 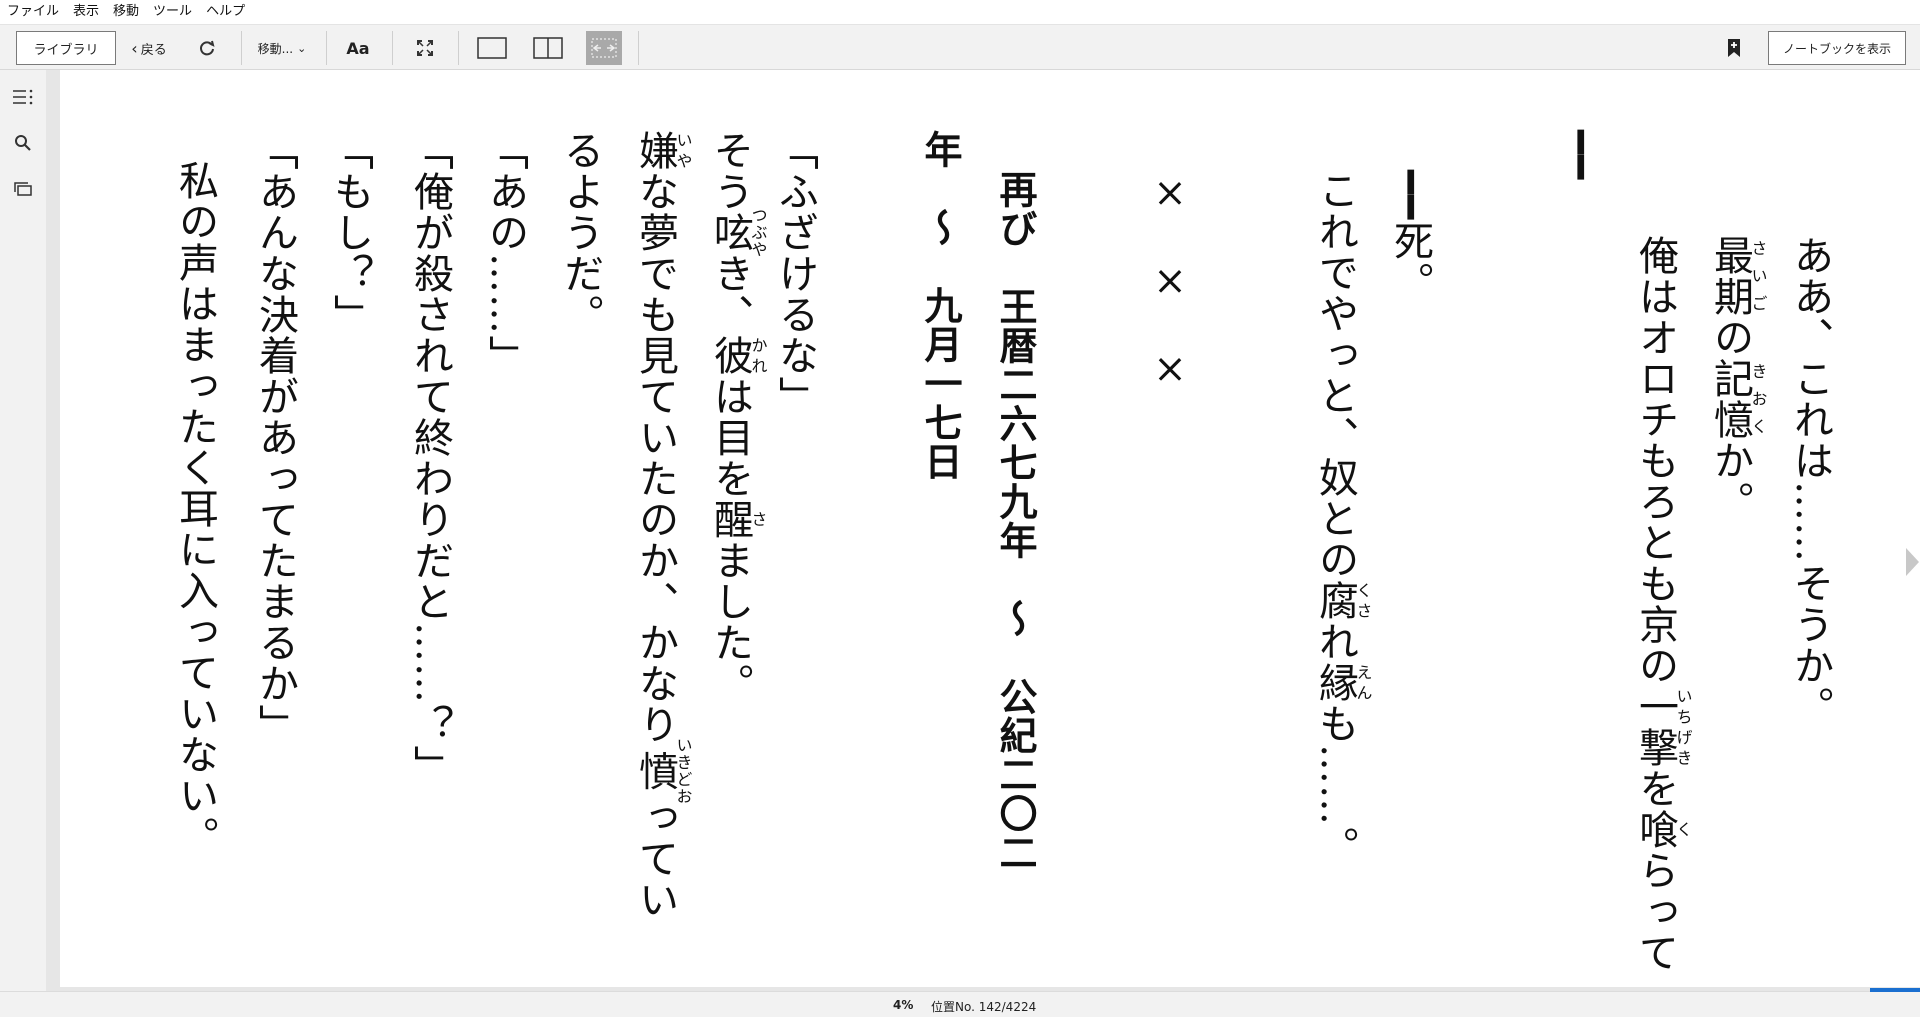 I want to click on fullscreen-button, so click(x=425, y=48).